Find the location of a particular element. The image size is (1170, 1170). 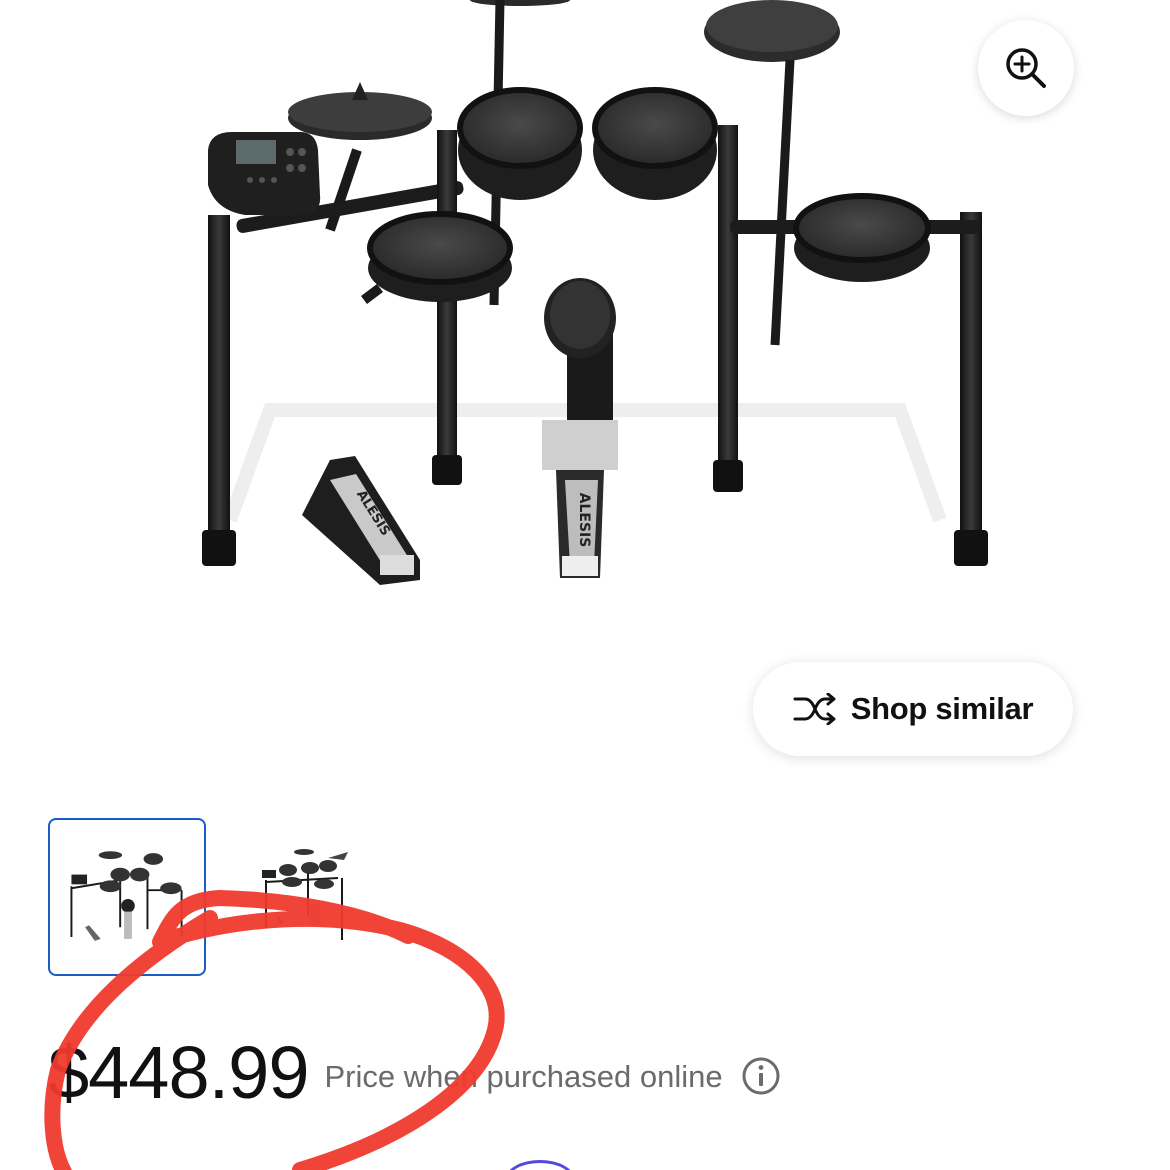

price-note: Price when purchased online is located at coordinates (523, 1076).